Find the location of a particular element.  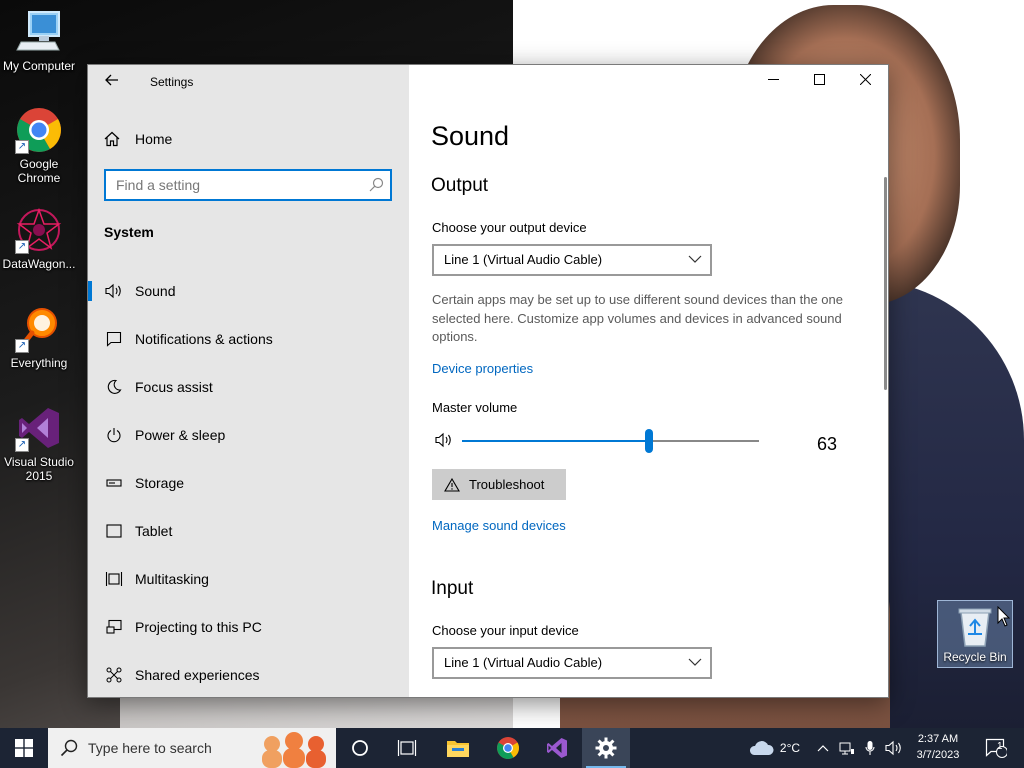

manage-sound-devices-link: Manage sound devices is located at coordinates (499, 525).